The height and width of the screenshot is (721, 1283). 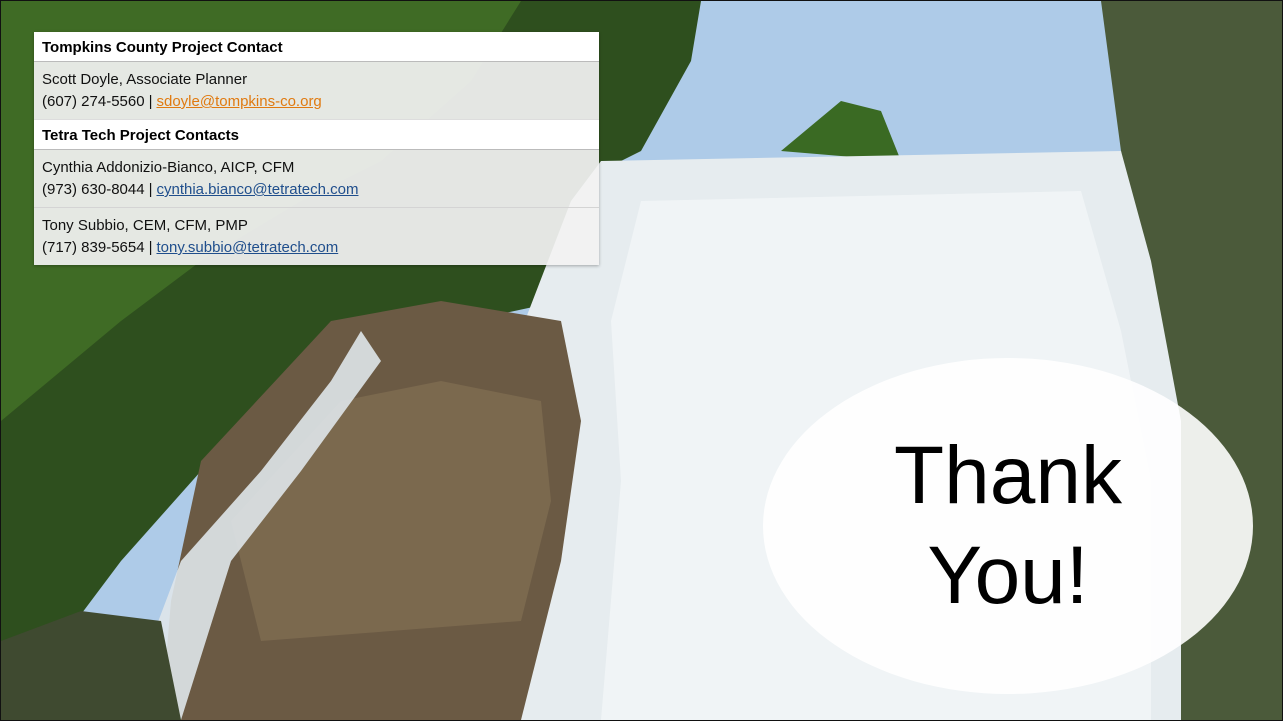 What do you see at coordinates (247, 247) in the screenshot?
I see `contact-email-link: tony.subbio@tetratech.com` at bounding box center [247, 247].